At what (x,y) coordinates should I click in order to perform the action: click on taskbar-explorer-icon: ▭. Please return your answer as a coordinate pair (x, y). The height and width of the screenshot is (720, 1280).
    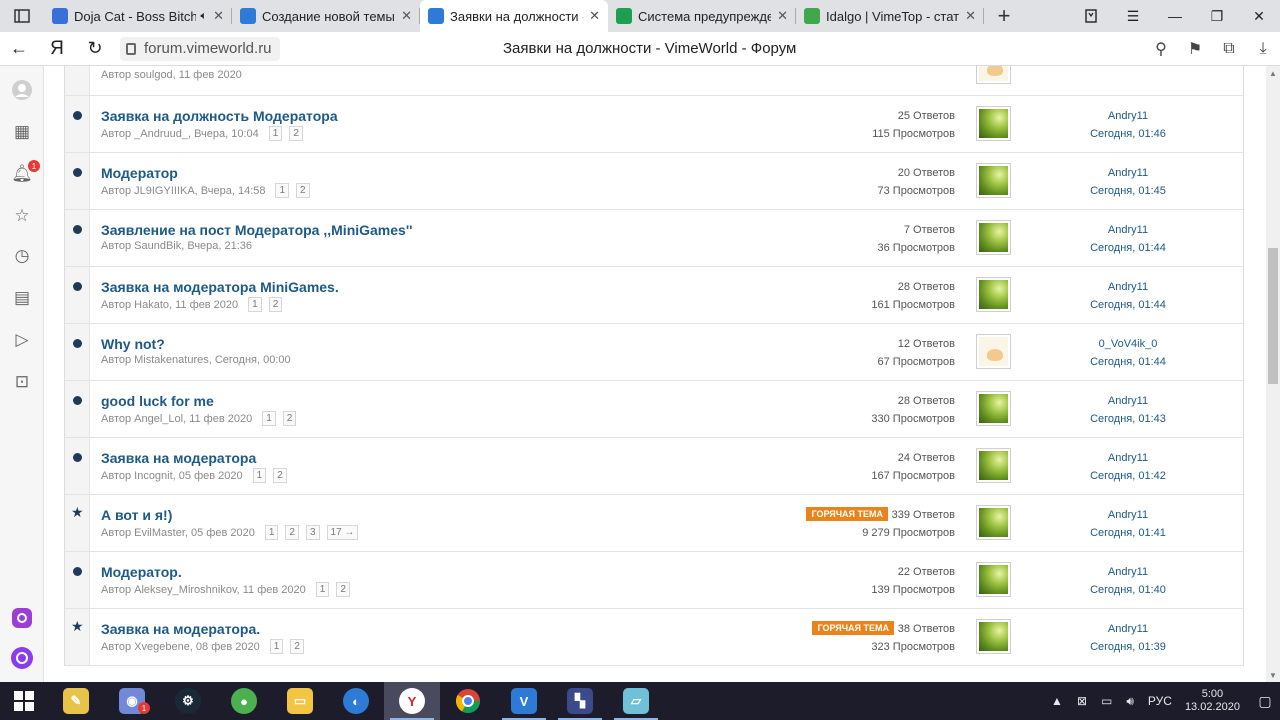
    Looking at the image, I should click on (300, 701).